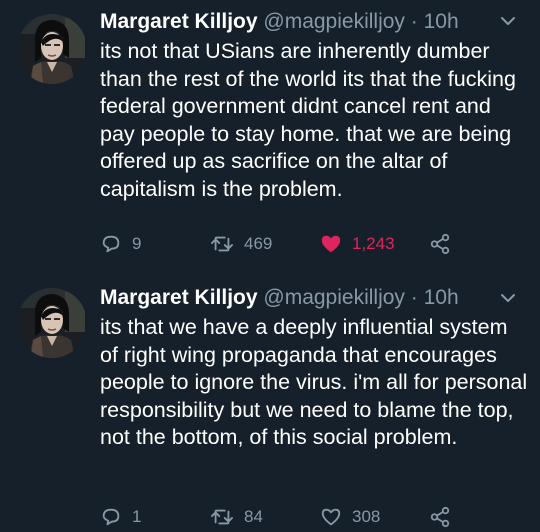  I want to click on heart-outline-icon, so click(331, 517).